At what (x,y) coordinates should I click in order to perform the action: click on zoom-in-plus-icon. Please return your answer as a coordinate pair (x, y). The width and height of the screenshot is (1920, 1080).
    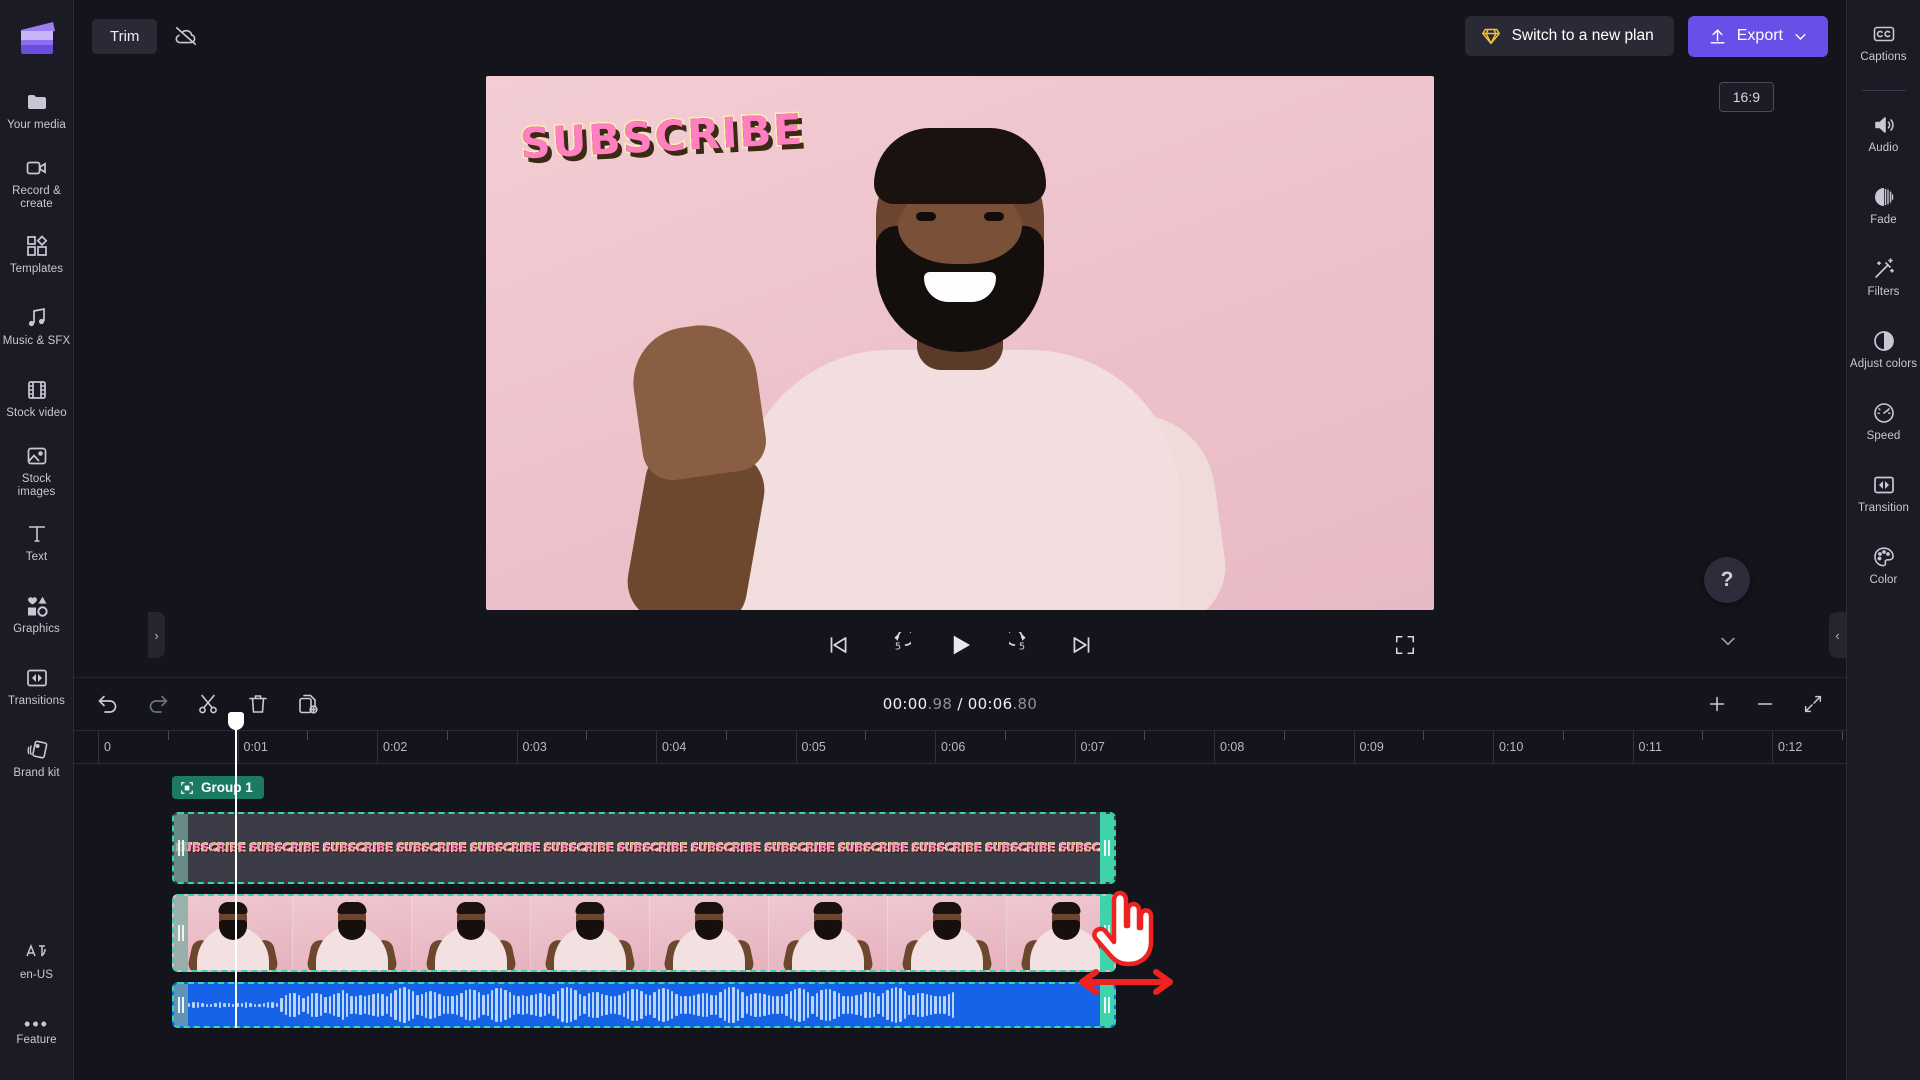
    Looking at the image, I should click on (1717, 704).